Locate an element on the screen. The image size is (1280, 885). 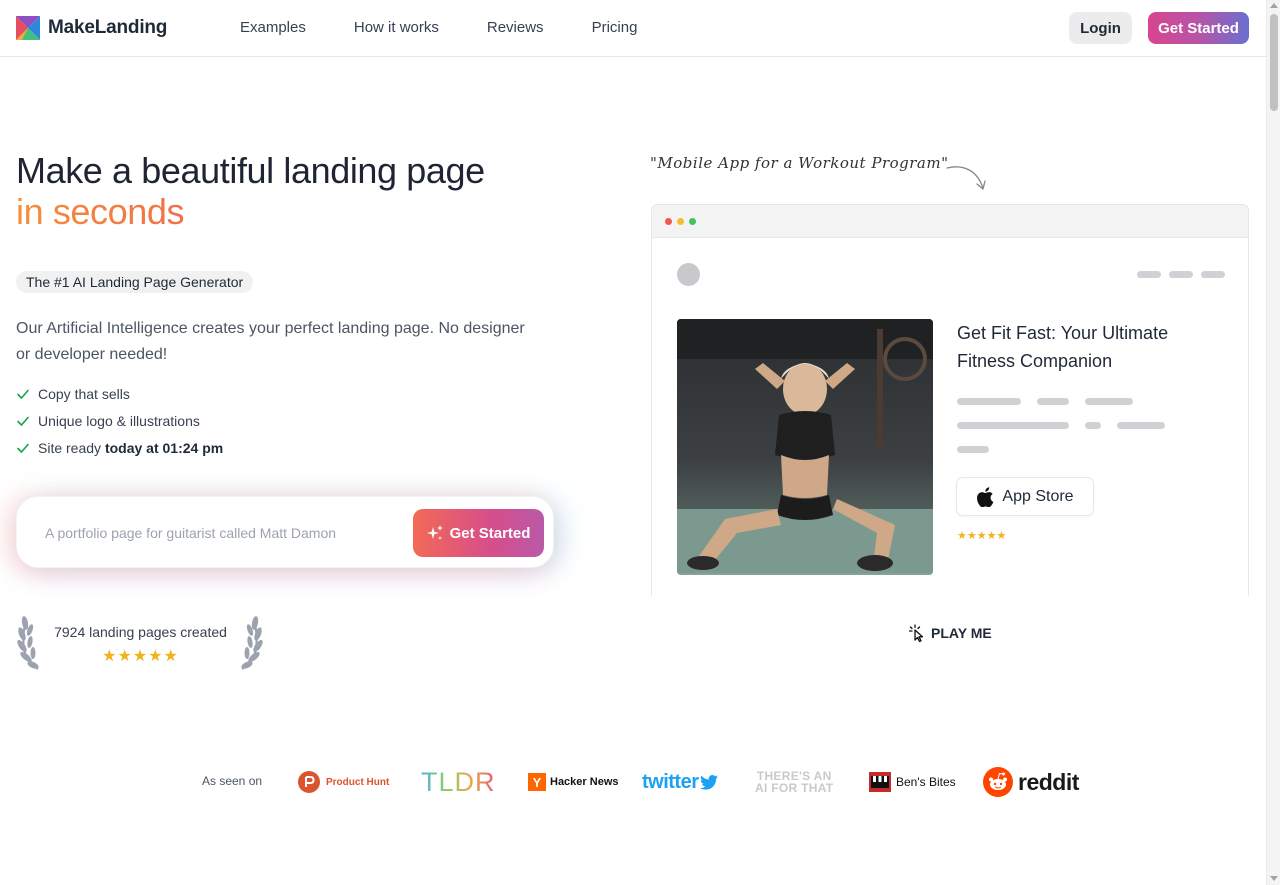
twitter-text: twitter is located at coordinates (670, 781).